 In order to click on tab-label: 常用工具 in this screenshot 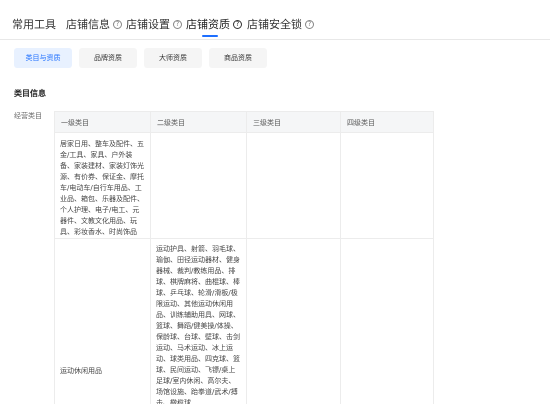, I will do `click(34, 24)`.